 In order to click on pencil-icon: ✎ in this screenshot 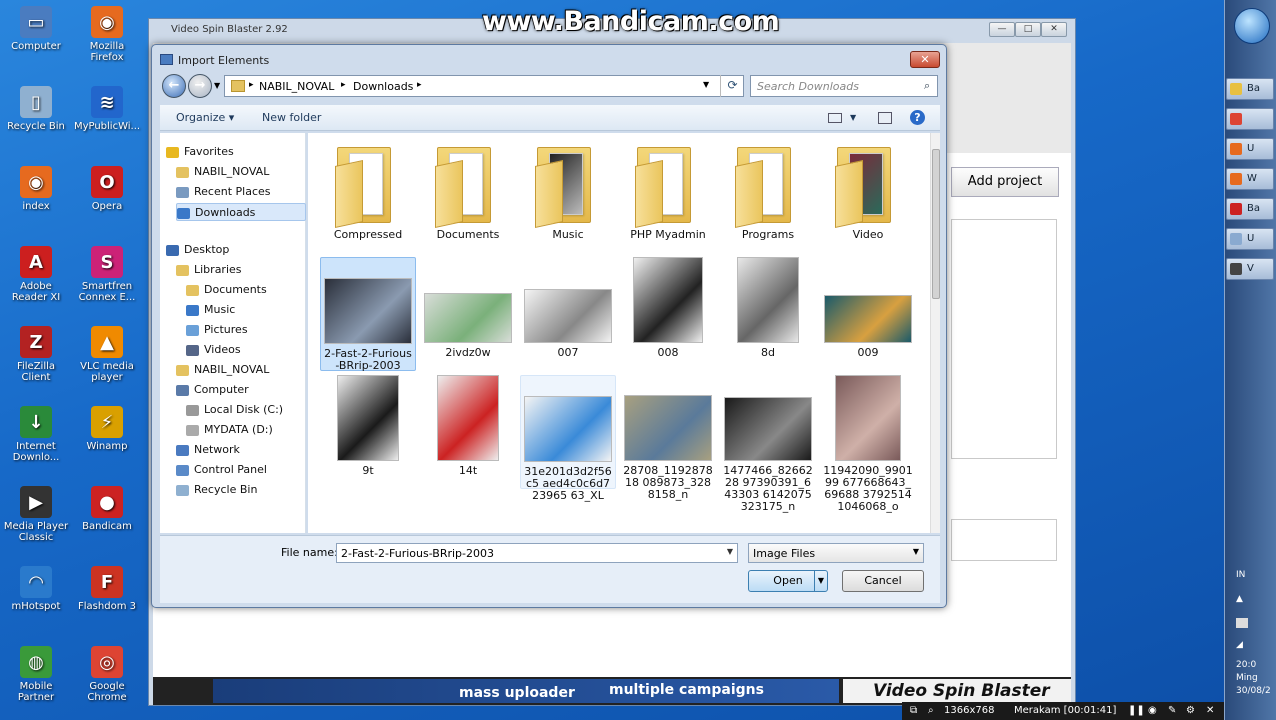, I will do `click(1172, 711)`.